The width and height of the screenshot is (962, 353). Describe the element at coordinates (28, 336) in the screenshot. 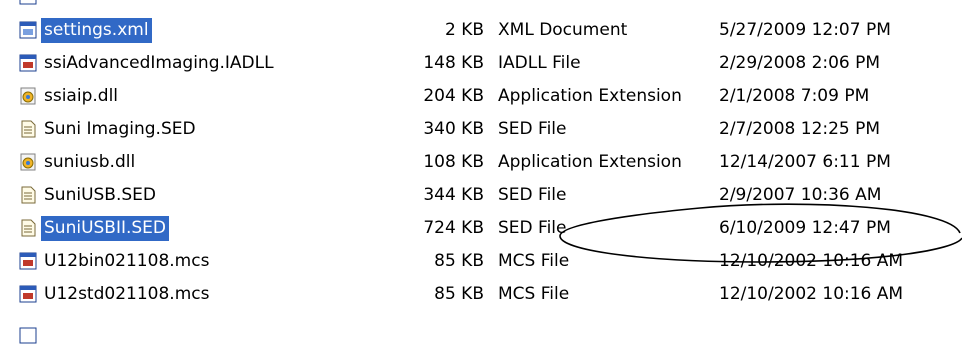

I see `generic-file-icon` at that location.